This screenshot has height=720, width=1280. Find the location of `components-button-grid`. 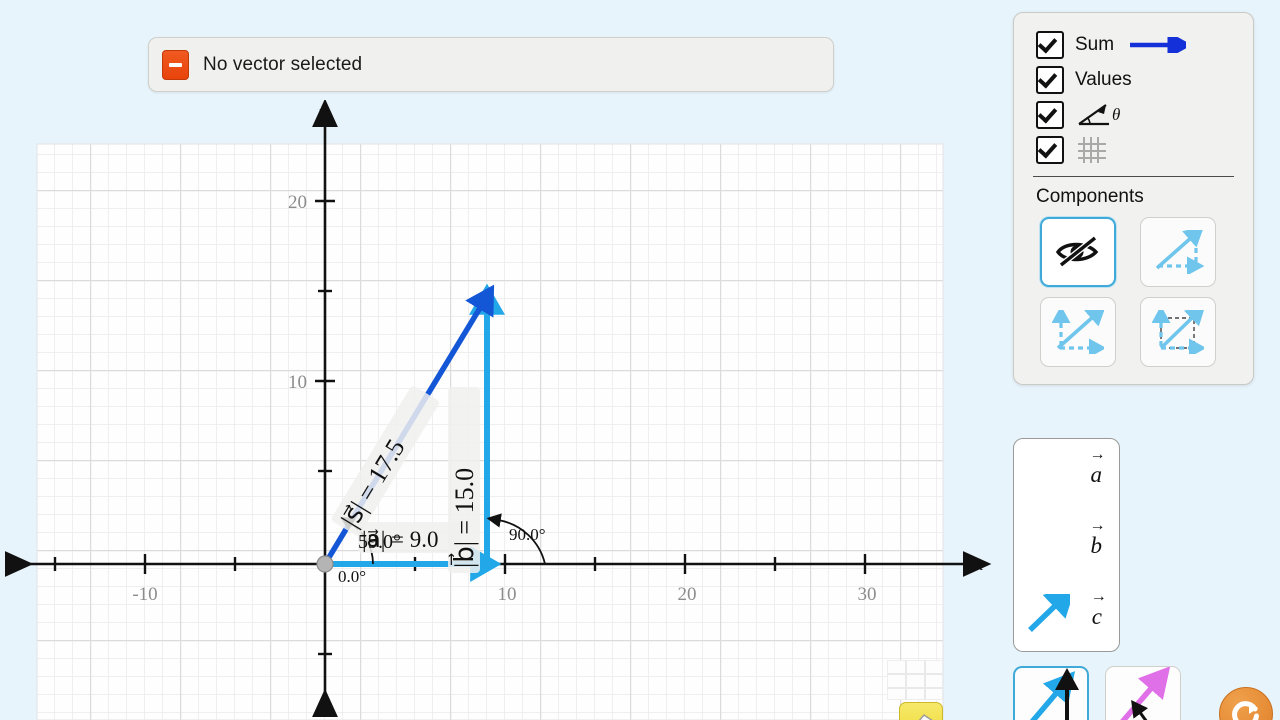

components-button-grid is located at coordinates (1146, 292).